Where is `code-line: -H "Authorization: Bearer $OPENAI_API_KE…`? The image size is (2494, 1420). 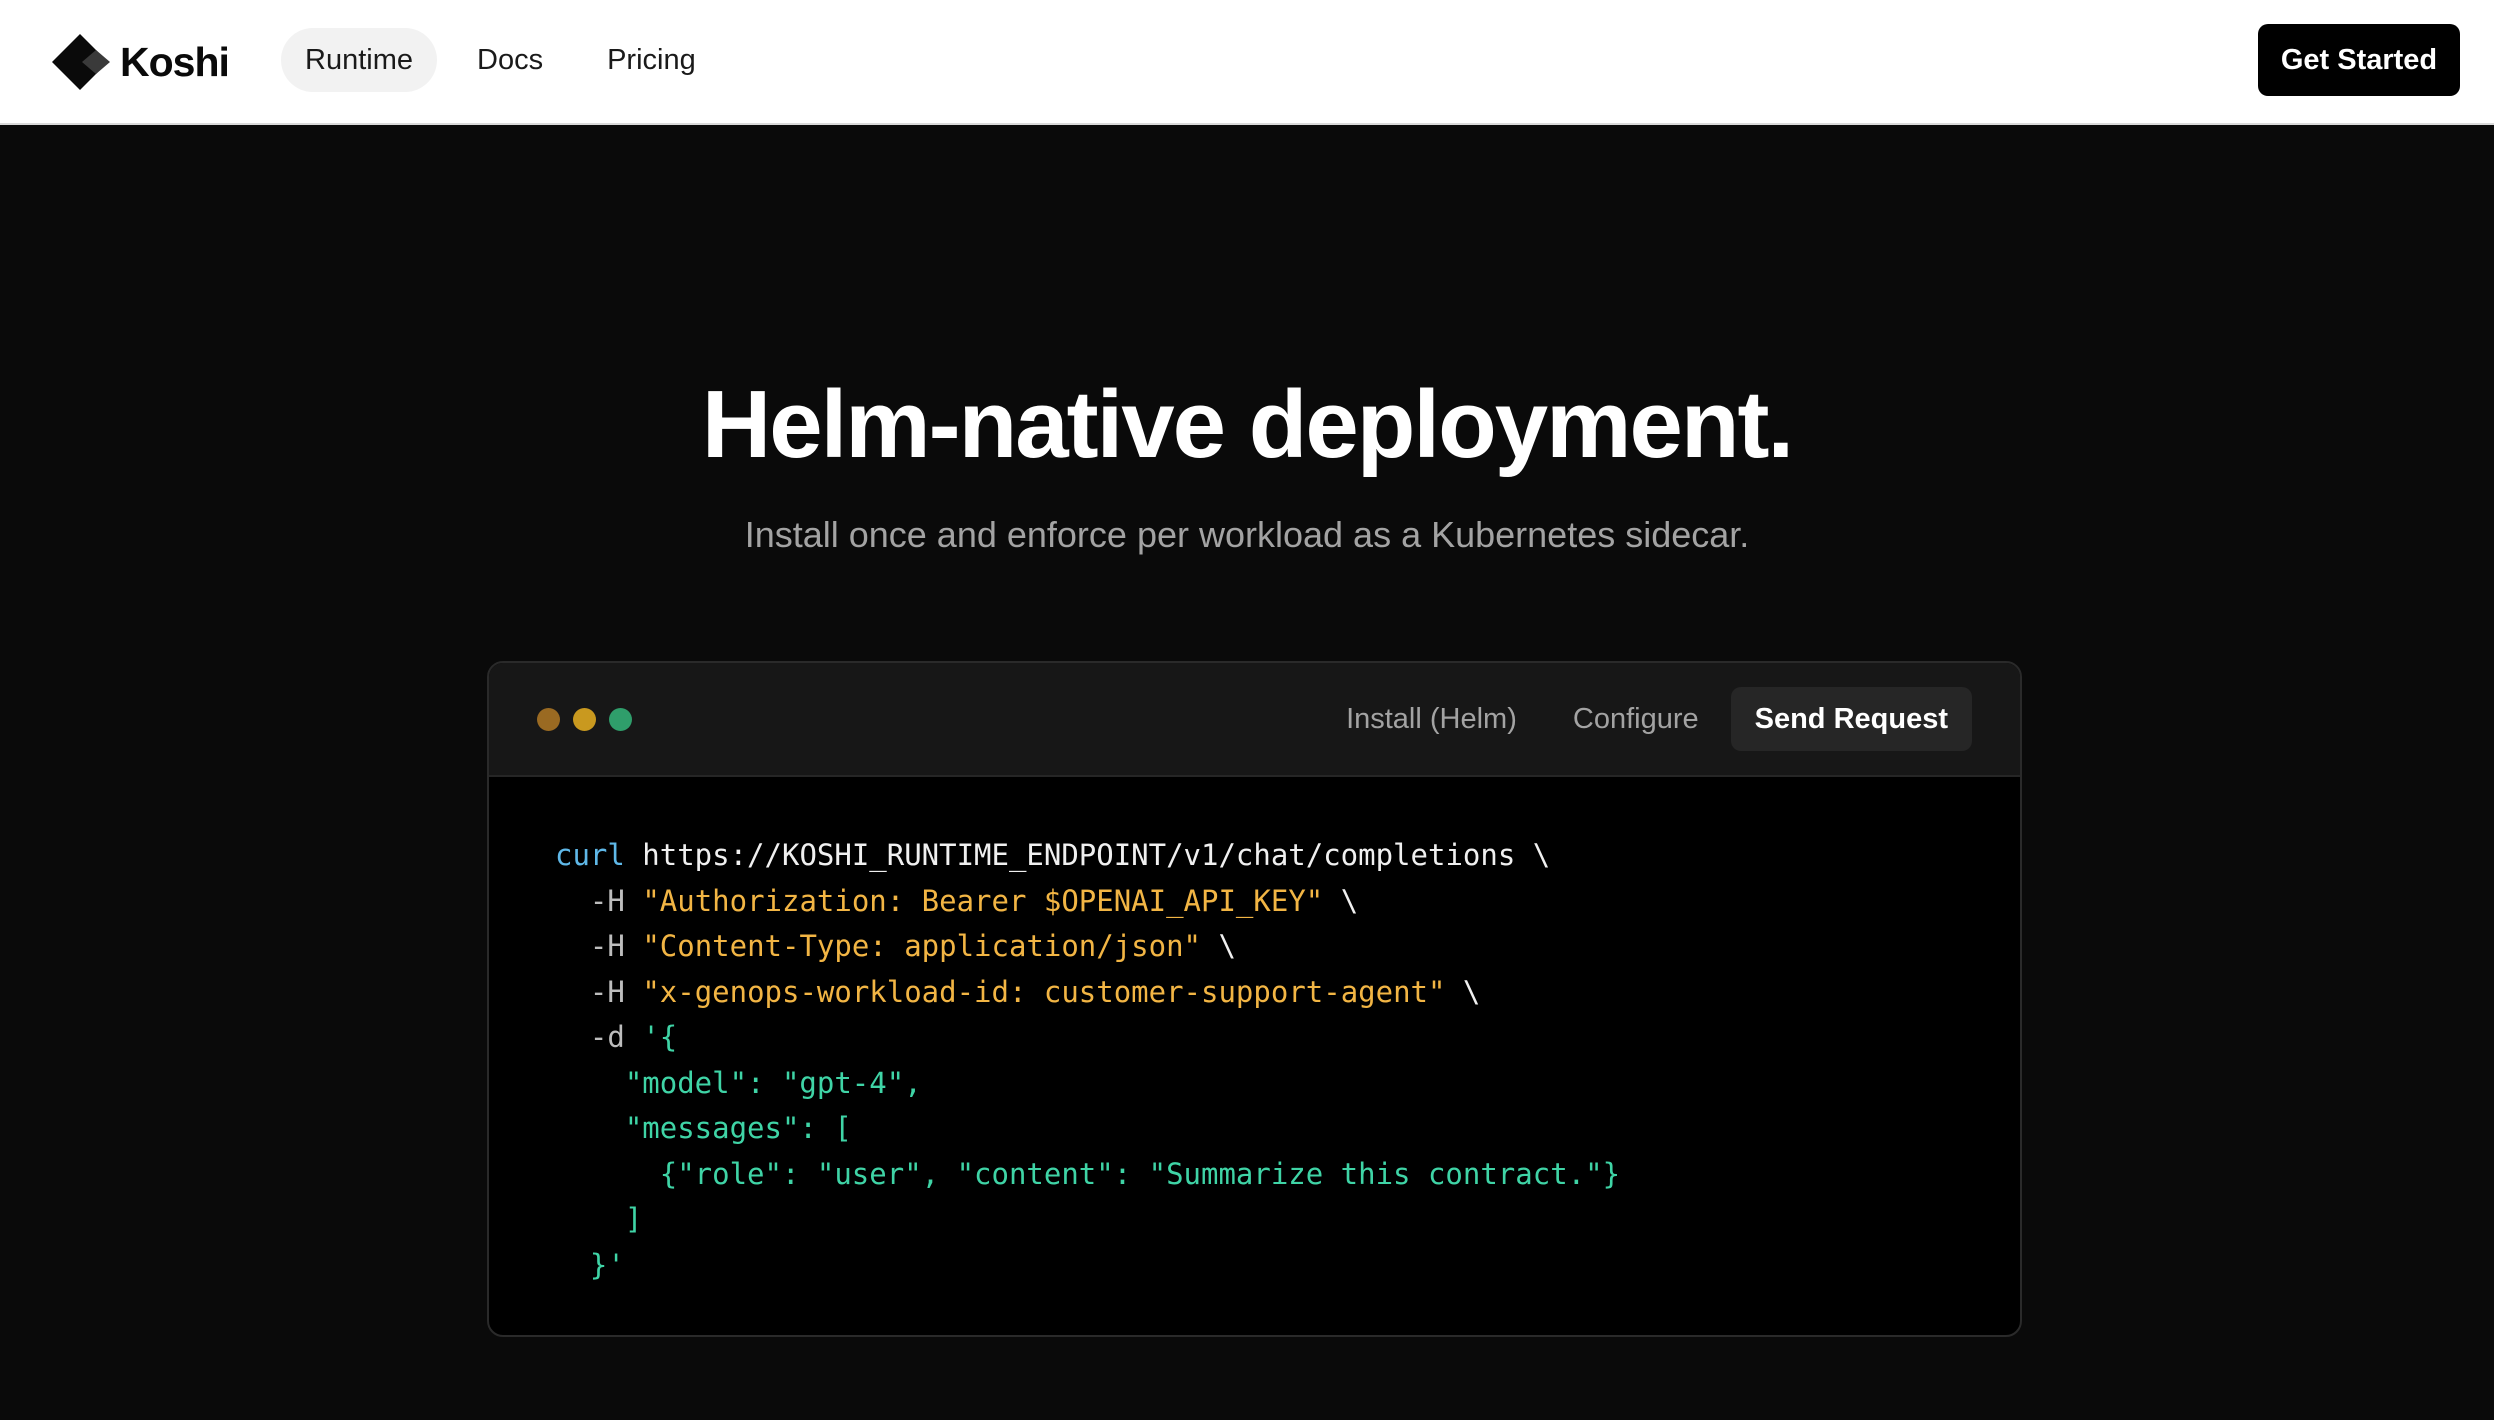 code-line: -H "Authorization: Bearer $OPENAI_API_KE… is located at coordinates (1087, 902).